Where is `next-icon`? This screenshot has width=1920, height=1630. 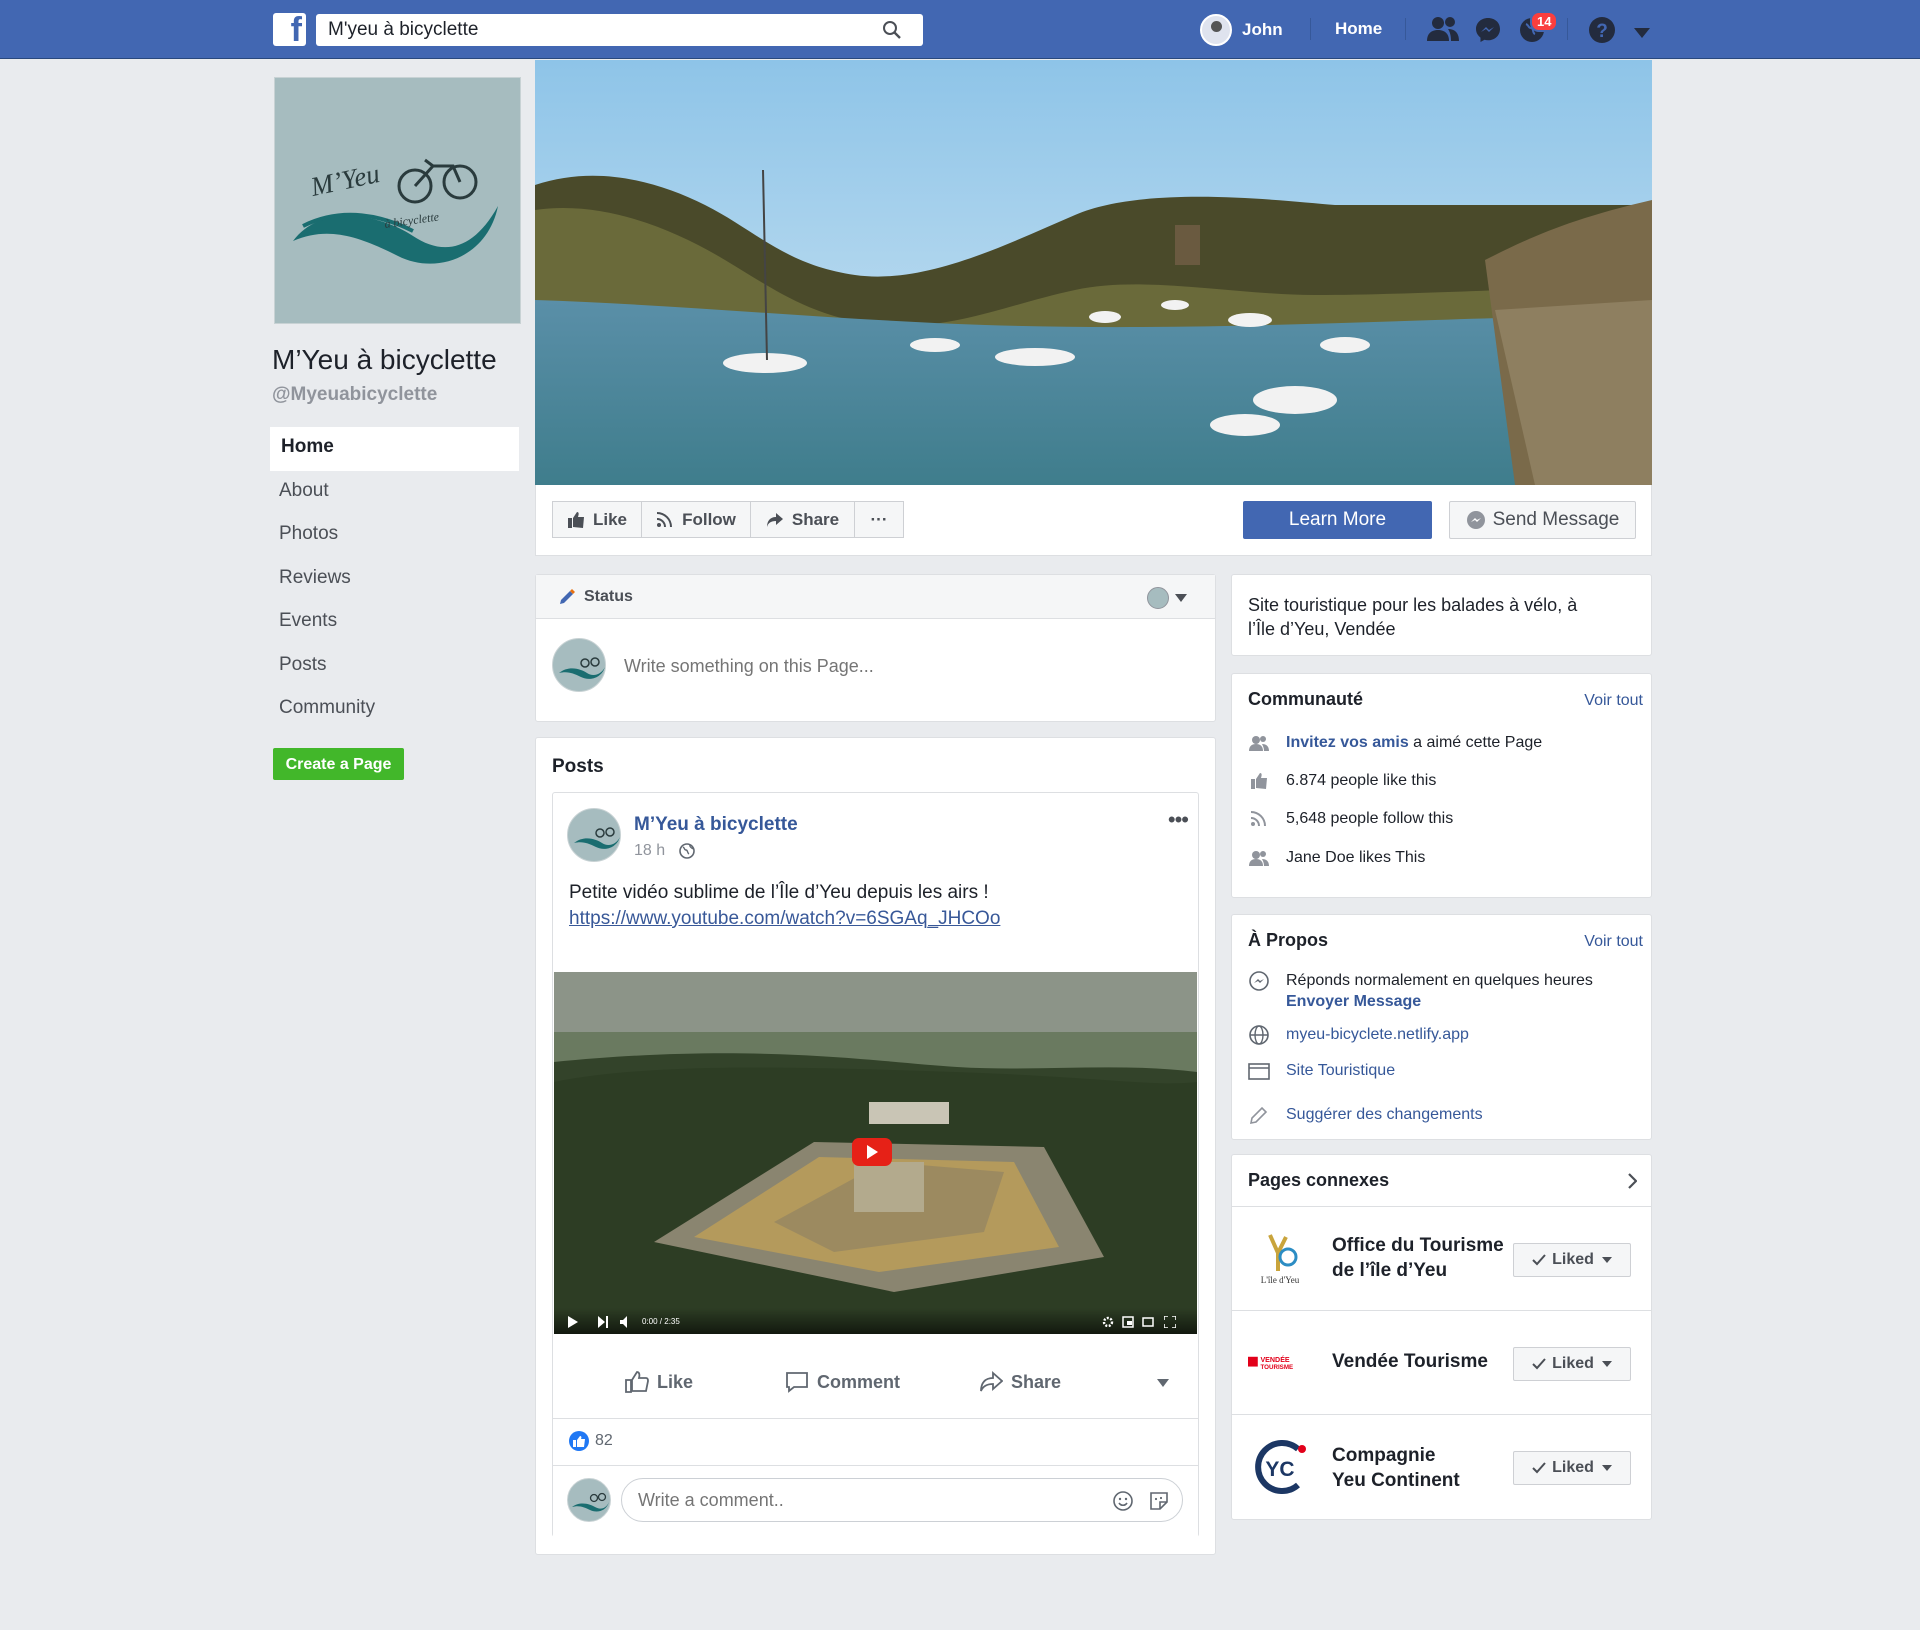
next-icon is located at coordinates (603, 1322).